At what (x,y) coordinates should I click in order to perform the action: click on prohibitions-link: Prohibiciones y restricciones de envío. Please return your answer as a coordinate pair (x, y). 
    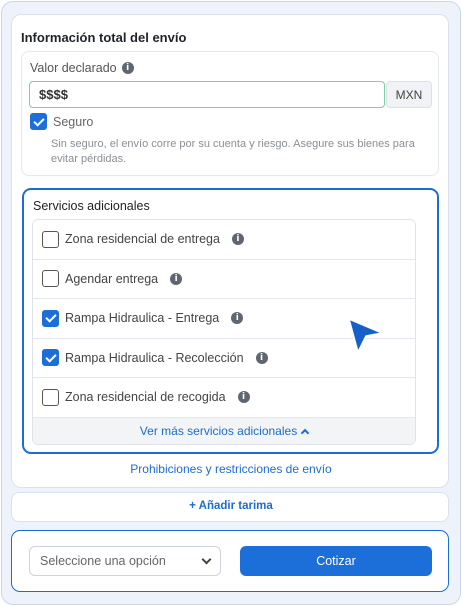
    Looking at the image, I should click on (231, 469).